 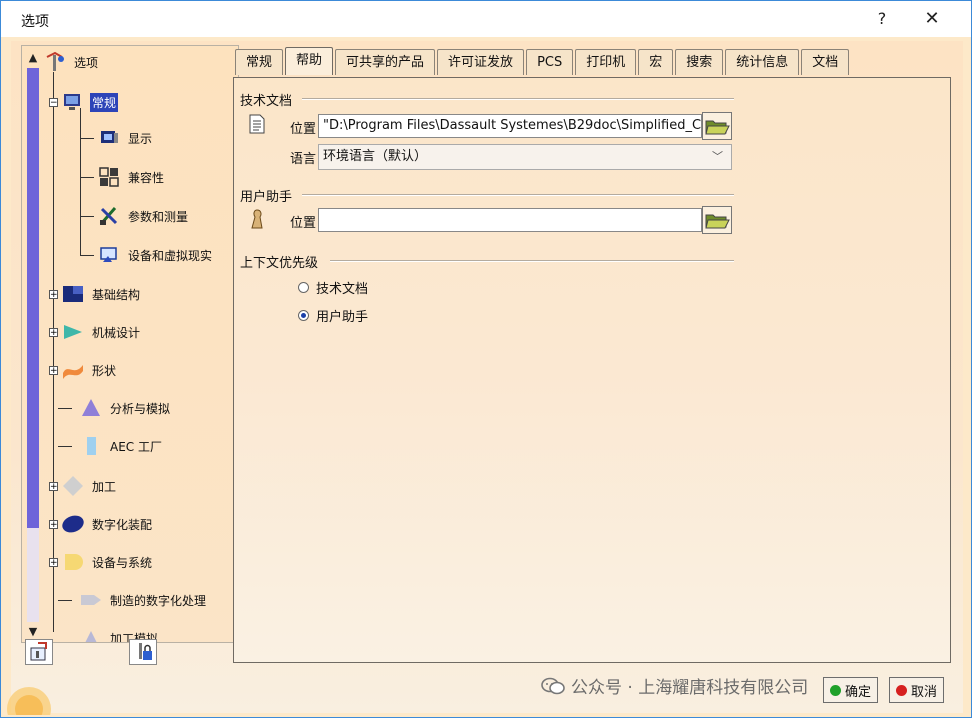 What do you see at coordinates (481, 62) in the screenshot?
I see `tab-licensing: 许可证发放` at bounding box center [481, 62].